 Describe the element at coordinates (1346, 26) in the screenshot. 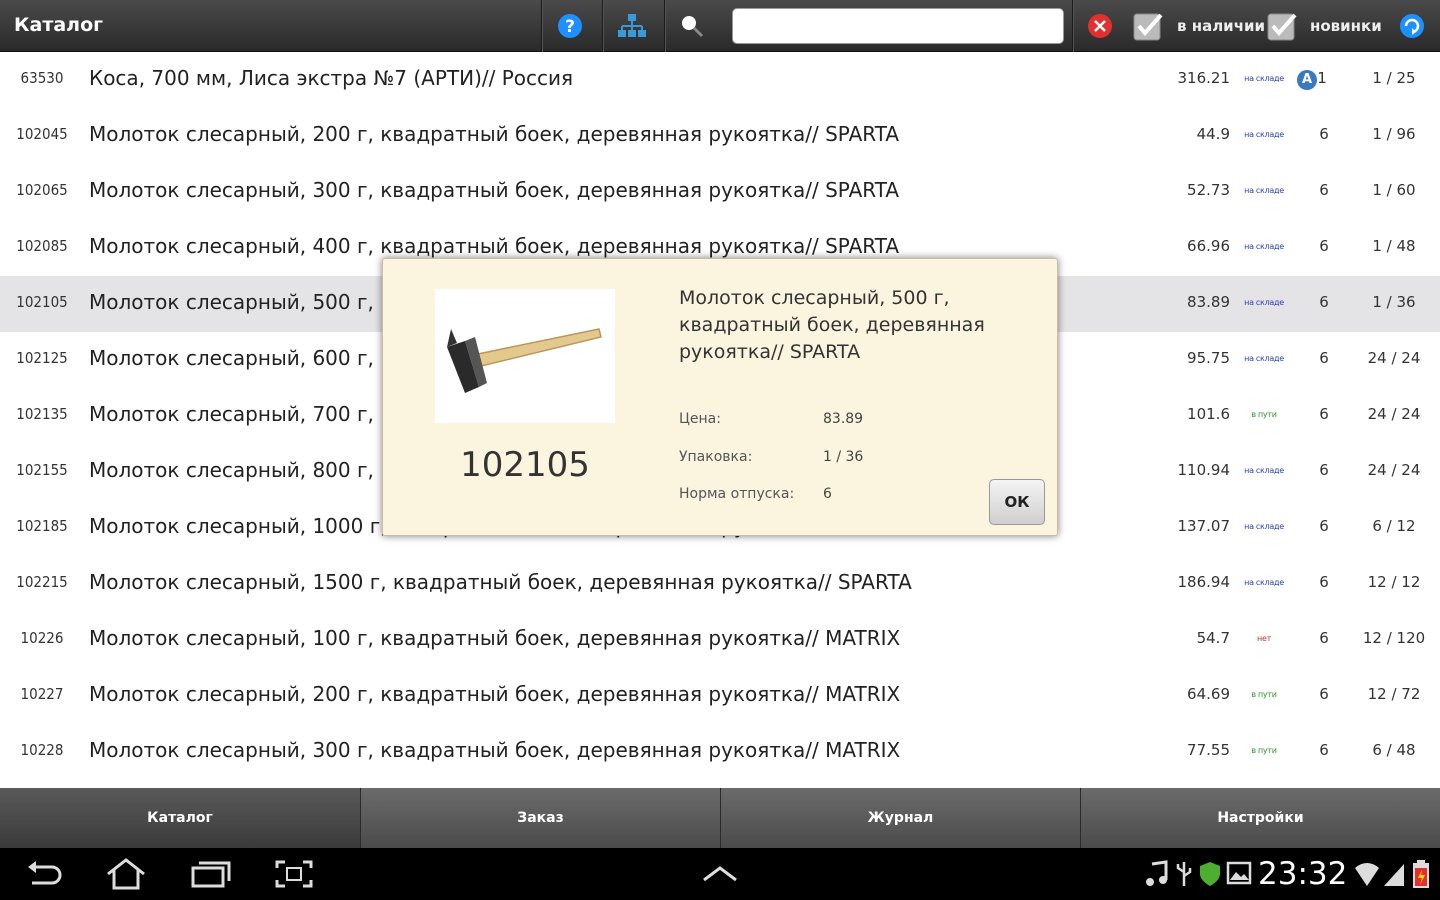

I see `new-items-label: новинки` at that location.